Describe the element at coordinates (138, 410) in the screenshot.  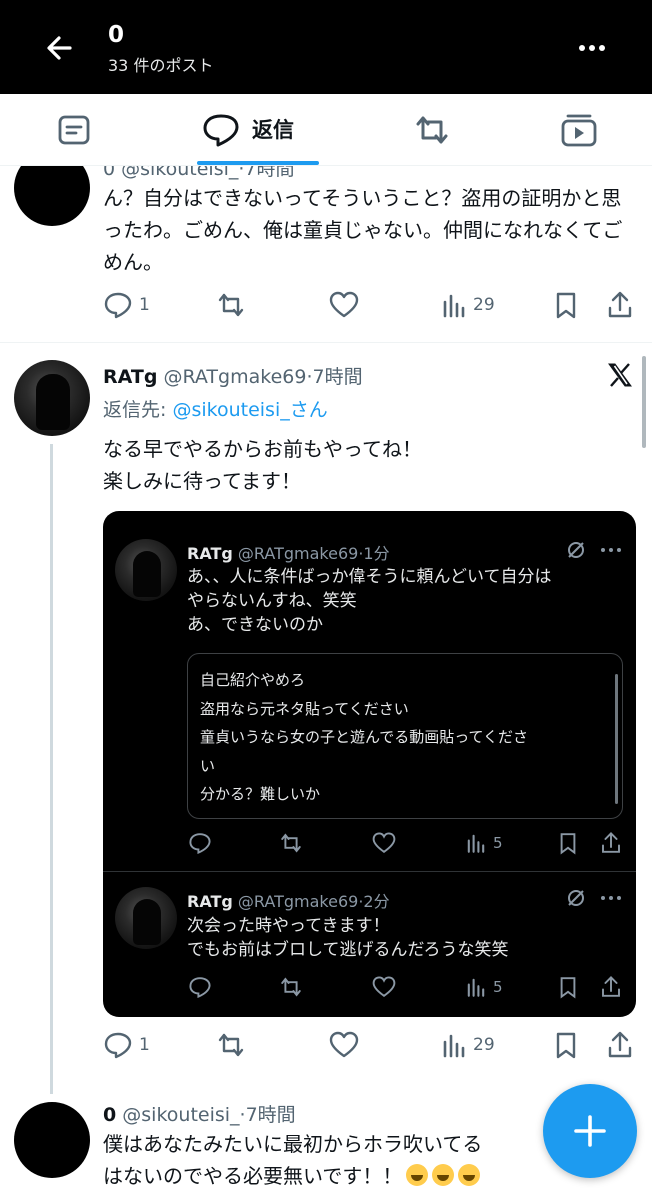
I see `reply-to-label: 返信先:` at that location.